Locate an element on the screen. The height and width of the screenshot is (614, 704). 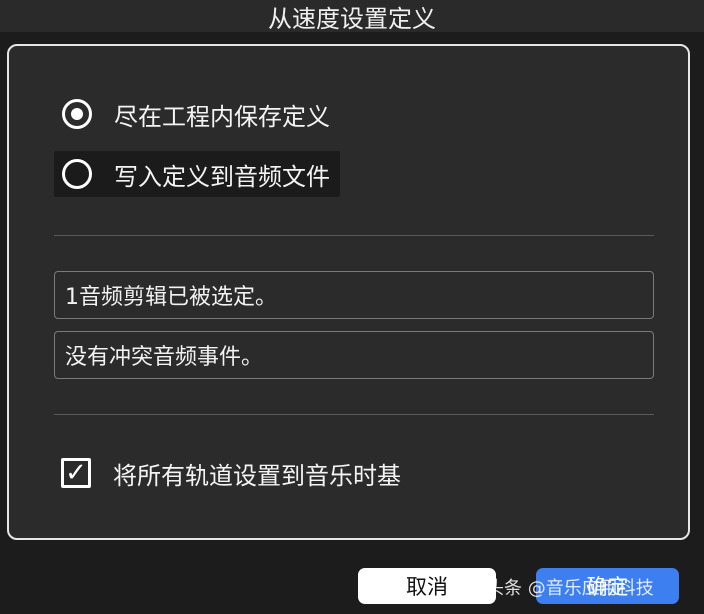
window-title-bar: 从速度设置定义 is located at coordinates (352, 16).